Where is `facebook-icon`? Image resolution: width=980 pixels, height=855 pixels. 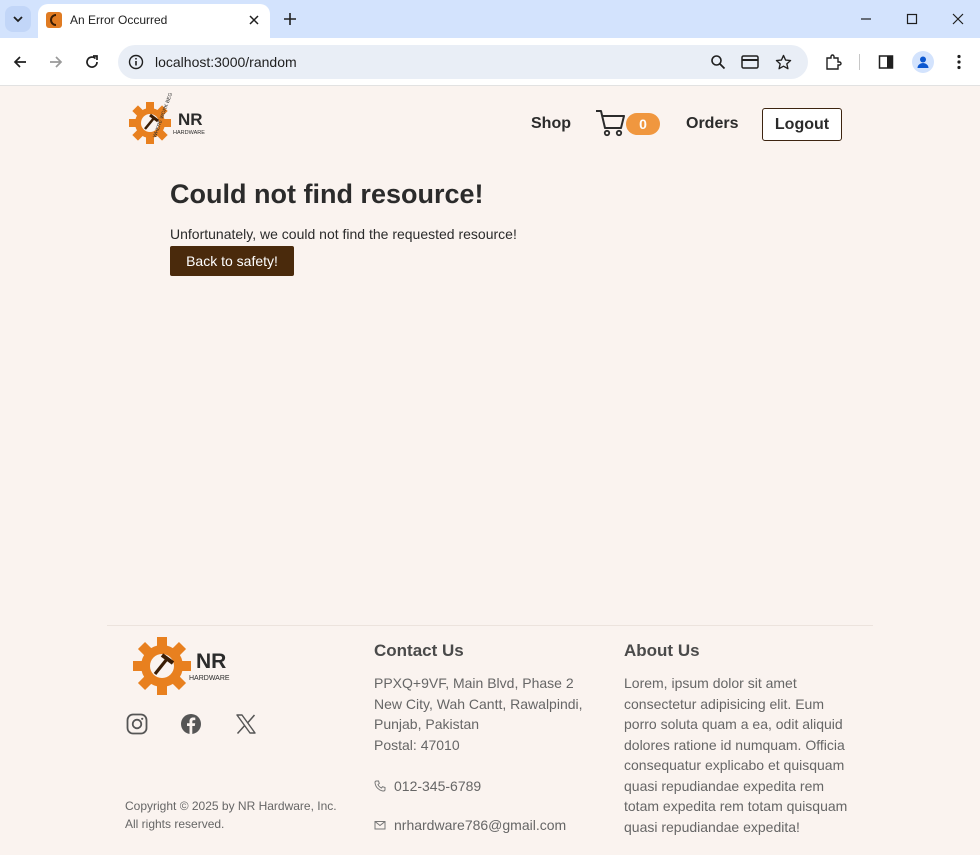 facebook-icon is located at coordinates (191, 724).